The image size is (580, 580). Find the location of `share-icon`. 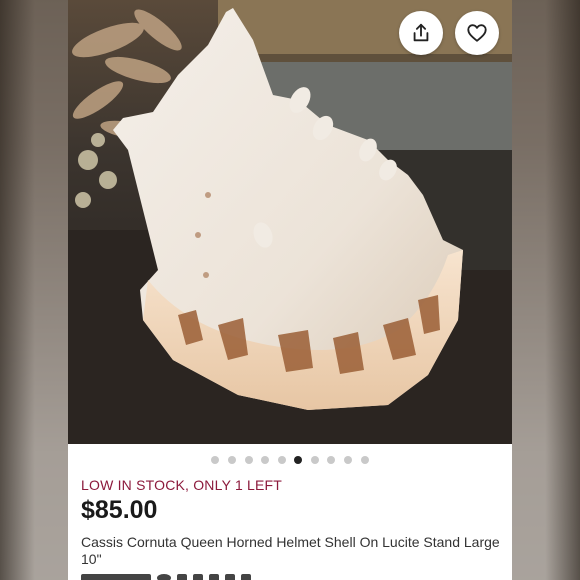

share-icon is located at coordinates (421, 32).